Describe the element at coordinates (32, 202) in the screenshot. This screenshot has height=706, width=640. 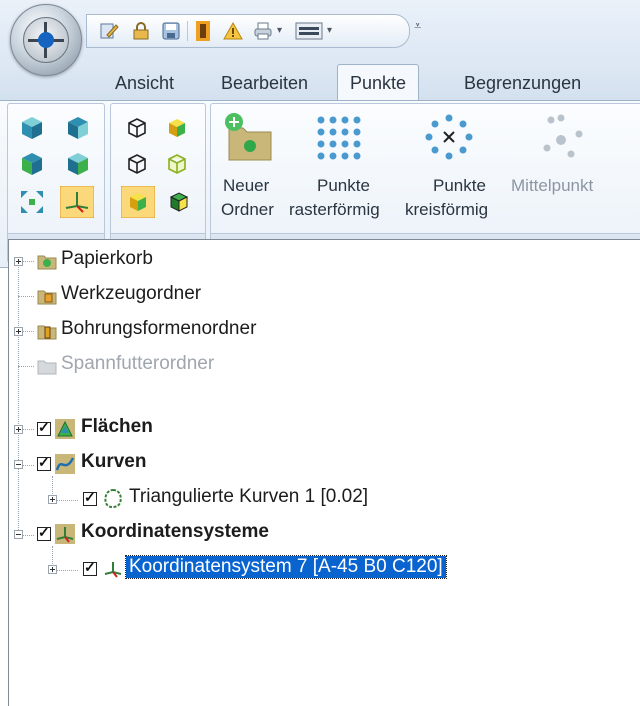
I see `zoom-extents-icon` at that location.